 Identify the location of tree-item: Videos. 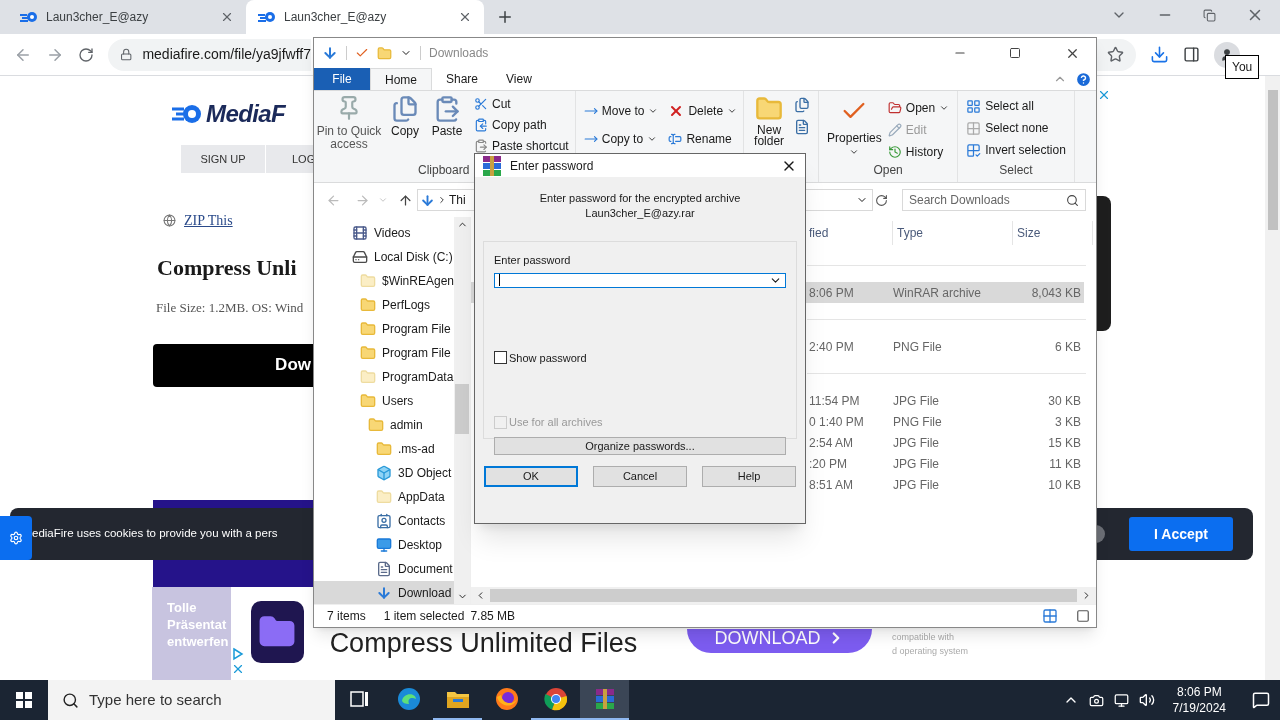
(384, 233).